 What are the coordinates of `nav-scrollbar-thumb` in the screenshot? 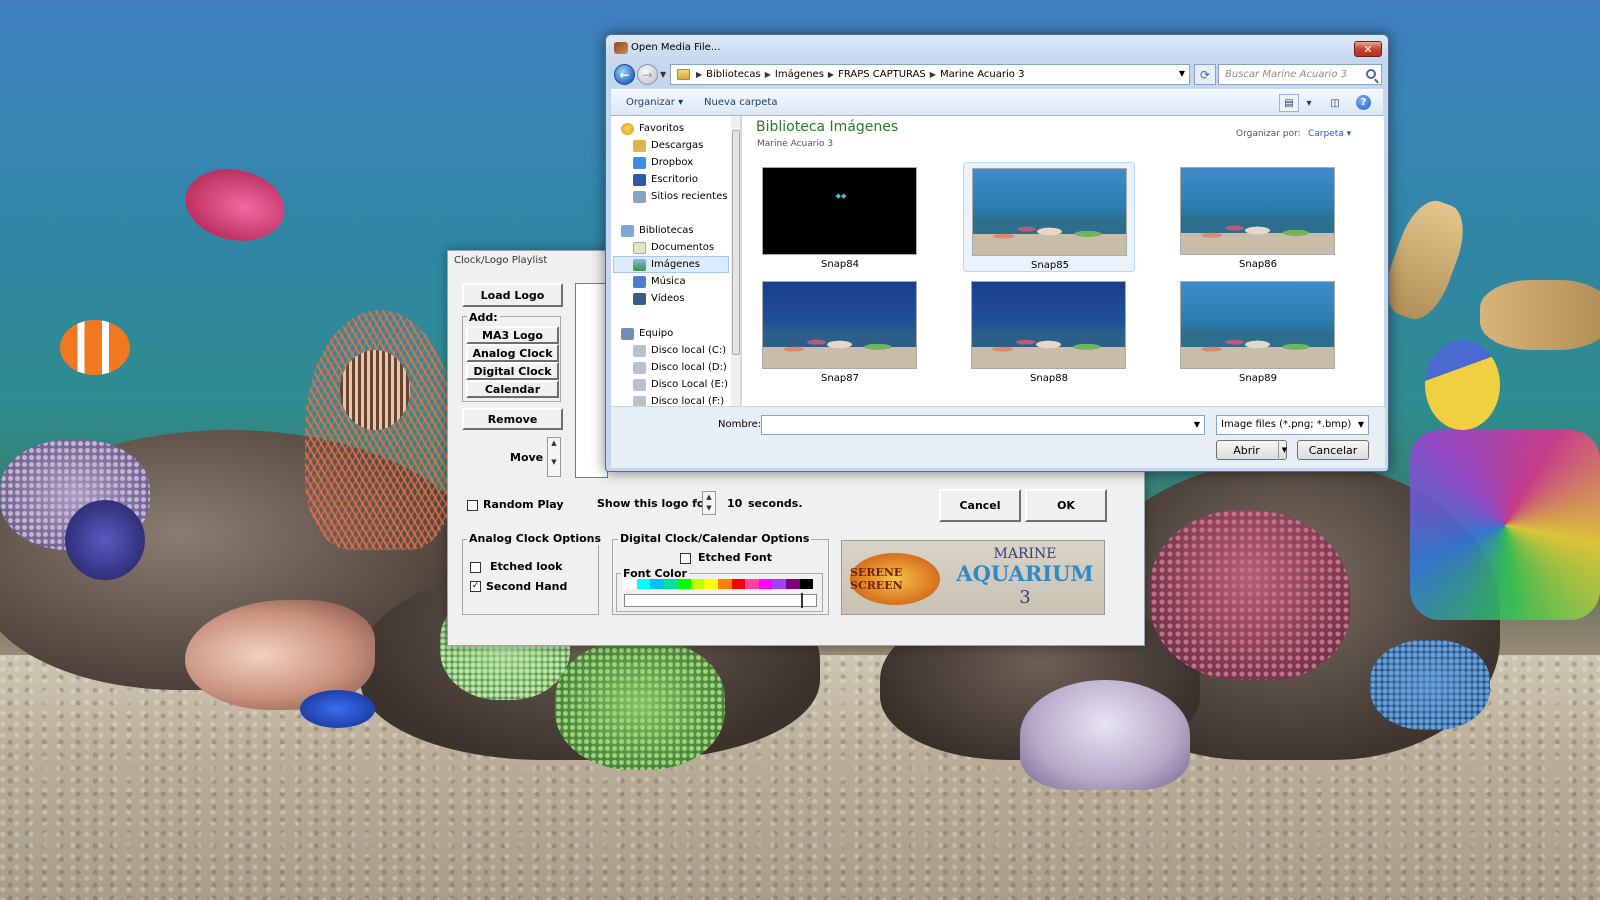 It's located at (736, 242).